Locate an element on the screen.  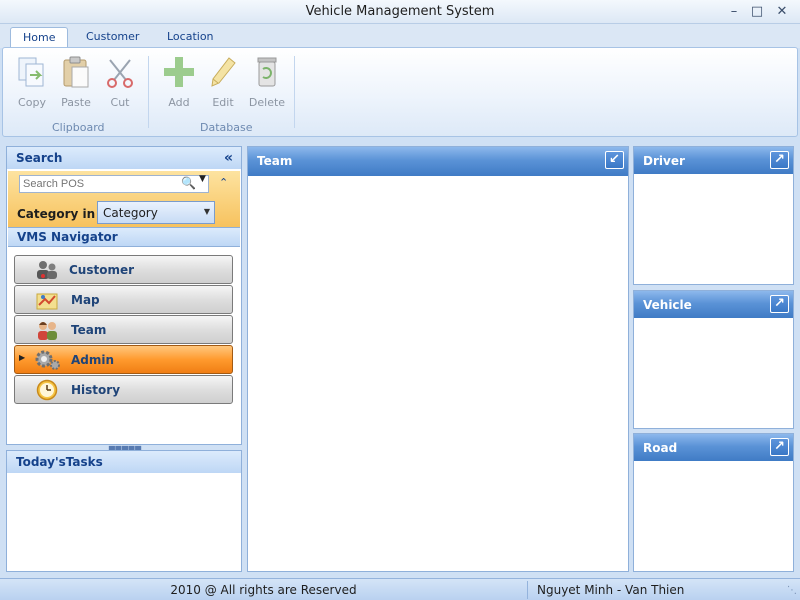
window-title: Vehicle Management System is located at coordinates (400, 11).